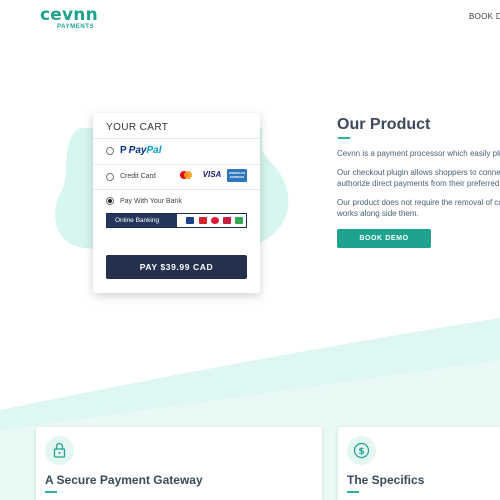  What do you see at coordinates (186, 175) in the screenshot?
I see `mastercard-icon` at bounding box center [186, 175].